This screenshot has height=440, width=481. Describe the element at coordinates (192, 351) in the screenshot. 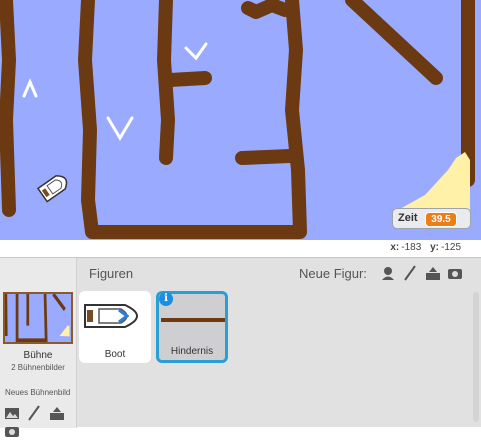

I see `sprite-name: Hindernis` at that location.